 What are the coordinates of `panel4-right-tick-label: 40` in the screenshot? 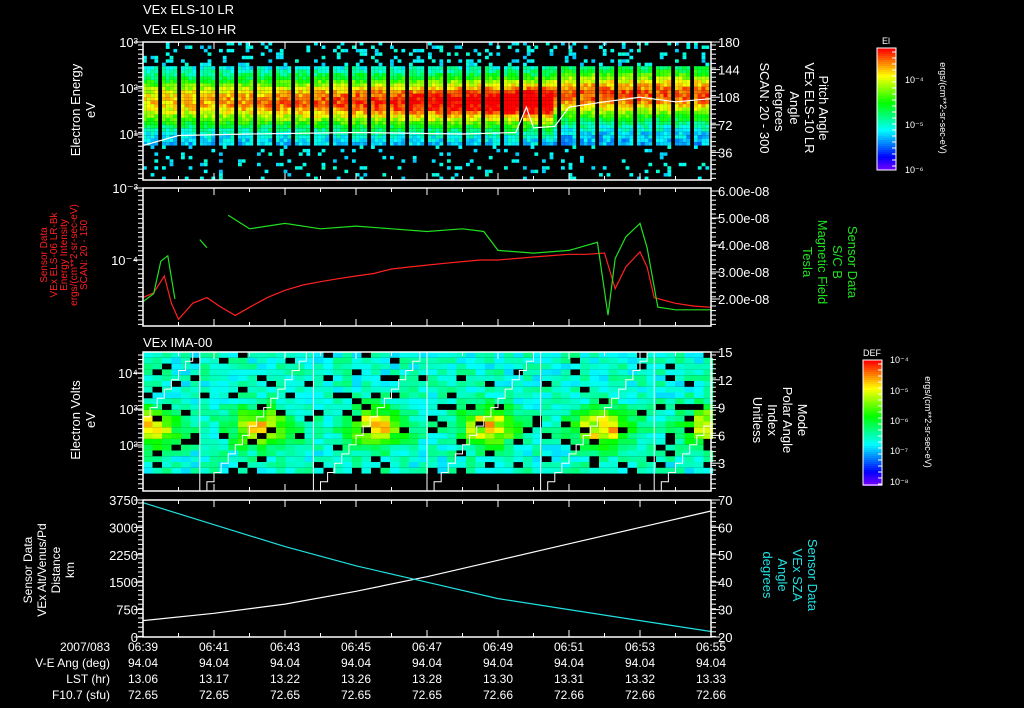 It's located at (725, 582).